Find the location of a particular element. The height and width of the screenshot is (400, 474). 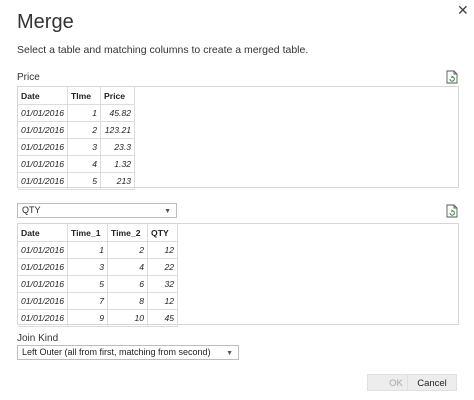

join-kind-label: Join Kind is located at coordinates (38, 338).